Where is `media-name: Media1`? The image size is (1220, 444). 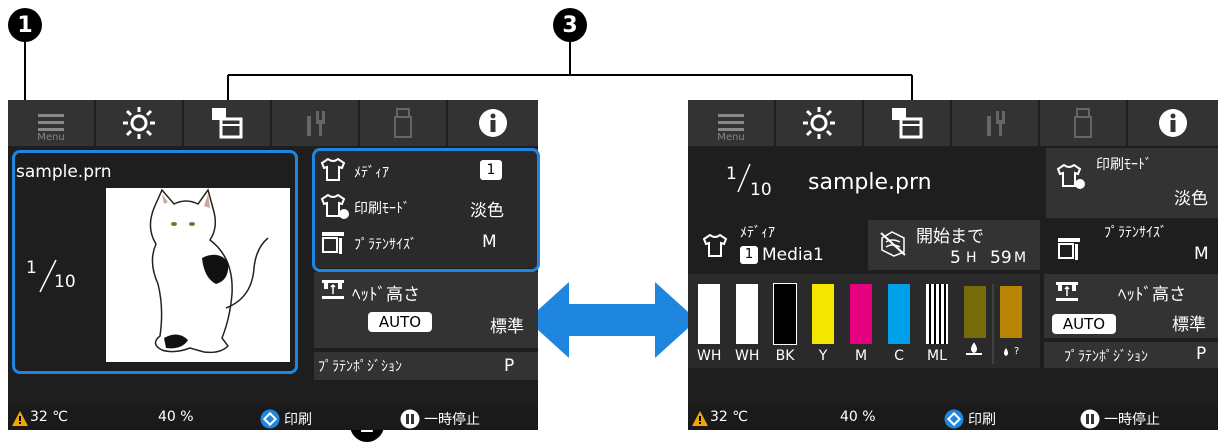 media-name: Media1 is located at coordinates (793, 255).